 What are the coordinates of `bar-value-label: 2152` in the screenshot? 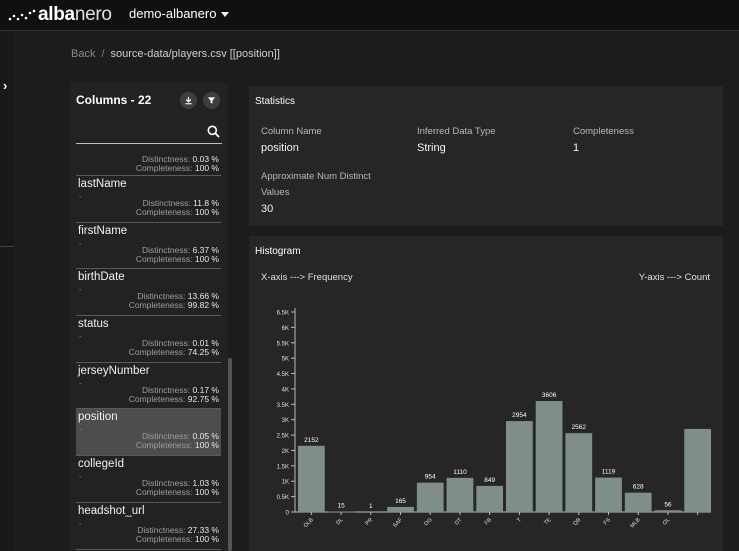 It's located at (311, 440).